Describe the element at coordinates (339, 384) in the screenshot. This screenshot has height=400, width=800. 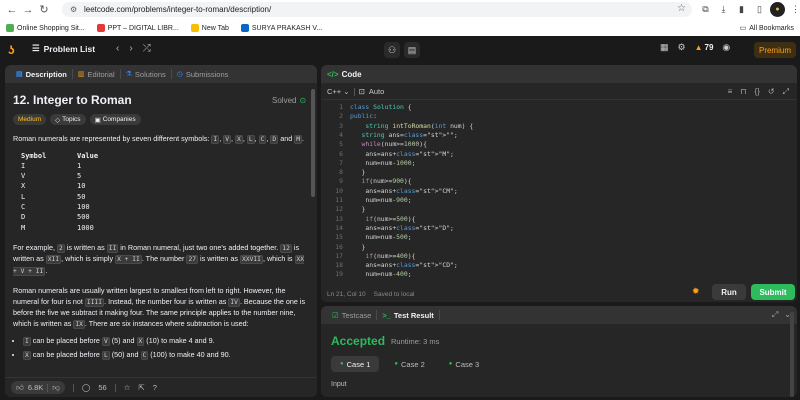
I see `input-label: Input` at that location.